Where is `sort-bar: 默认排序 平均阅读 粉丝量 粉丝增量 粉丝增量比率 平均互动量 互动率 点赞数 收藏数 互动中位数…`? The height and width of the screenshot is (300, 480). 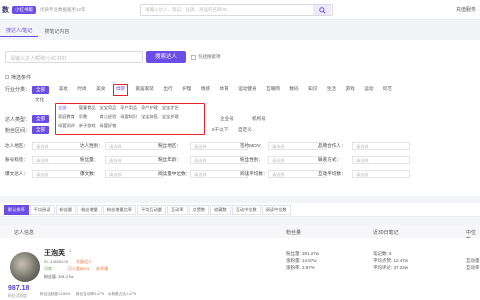
sort-bar: 默认排序 平均阅读 粉丝量 粉丝增量 粉丝增量比率 平均互动量 互动率 点赞数 收藏数 互动中位数… is located at coordinates (240, 210).